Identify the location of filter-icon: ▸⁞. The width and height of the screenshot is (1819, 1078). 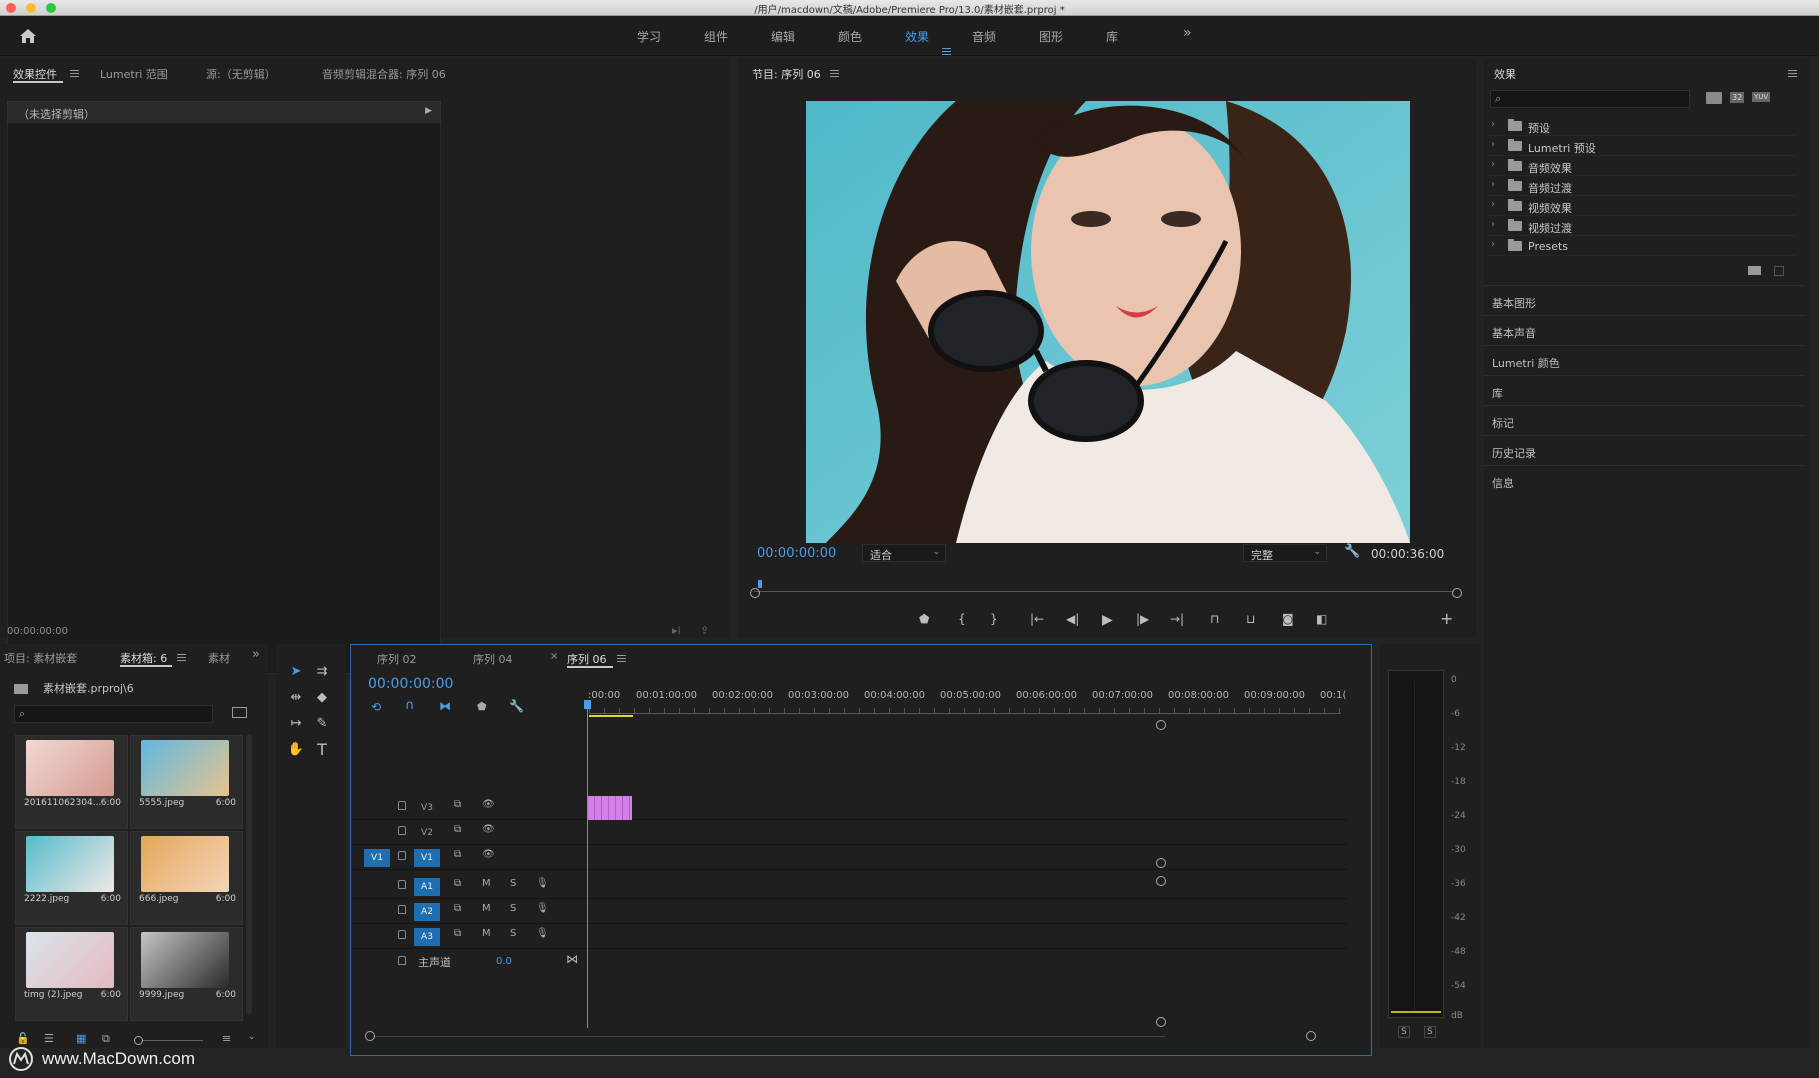
(676, 630).